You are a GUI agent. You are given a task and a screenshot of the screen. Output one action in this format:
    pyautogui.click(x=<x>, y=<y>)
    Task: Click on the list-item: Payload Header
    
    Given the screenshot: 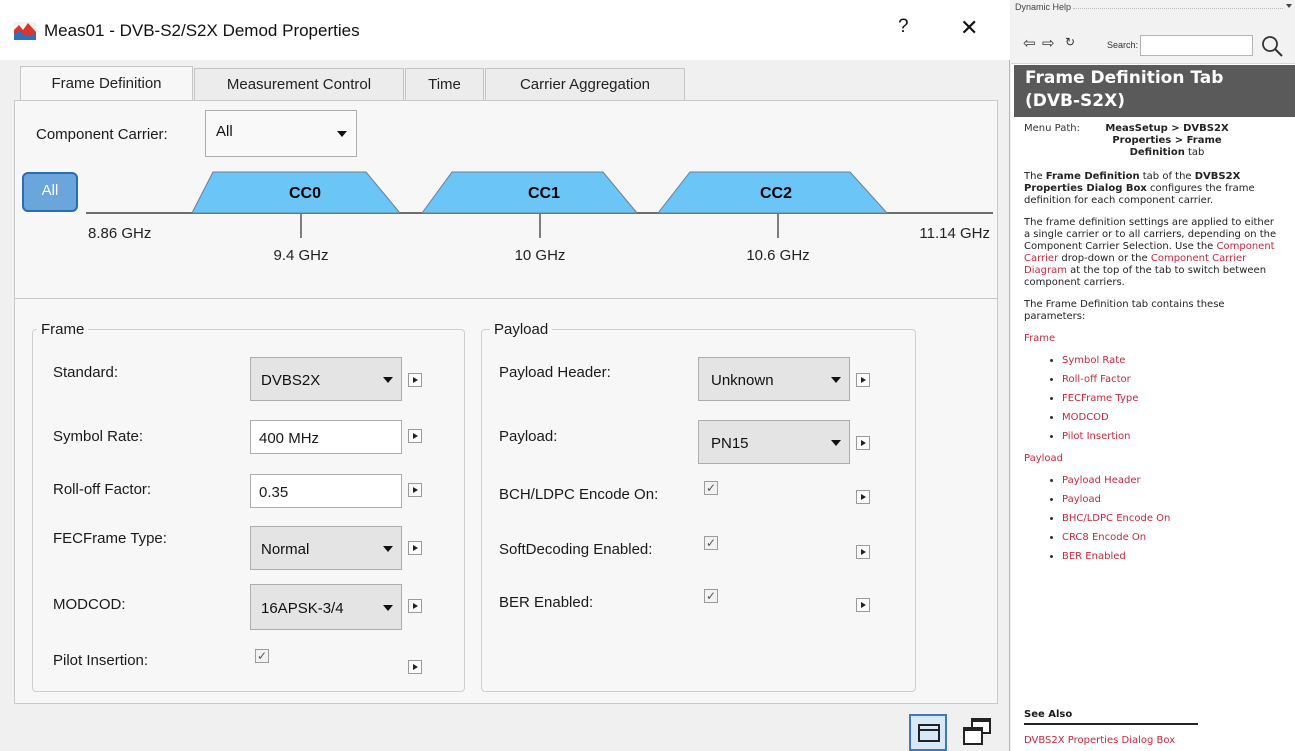 What is the action you would take?
    pyautogui.click(x=1172, y=481)
    